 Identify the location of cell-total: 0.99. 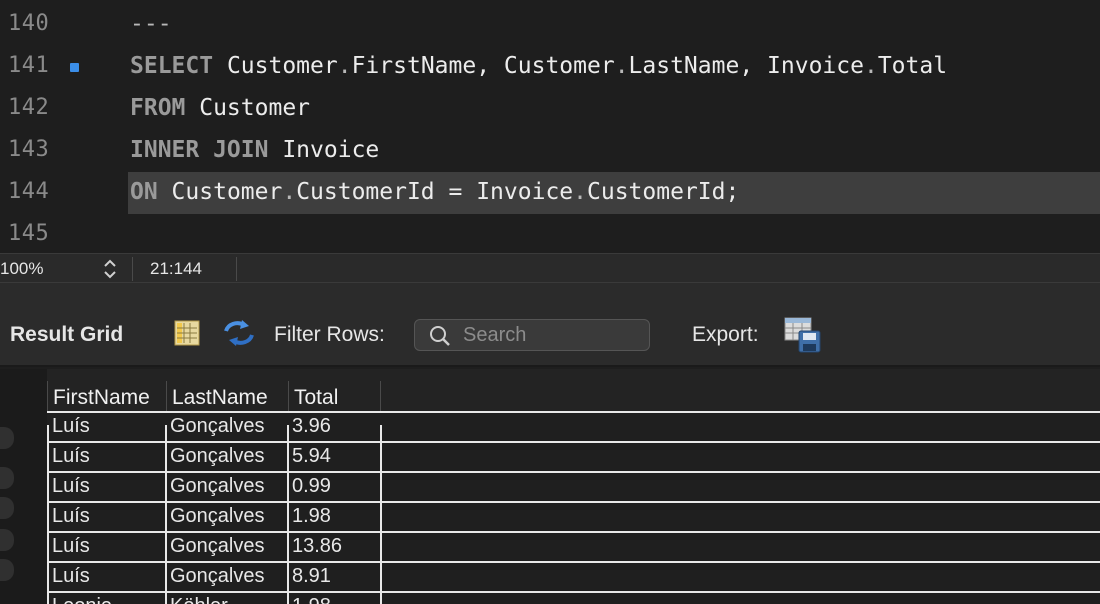
(309, 486).